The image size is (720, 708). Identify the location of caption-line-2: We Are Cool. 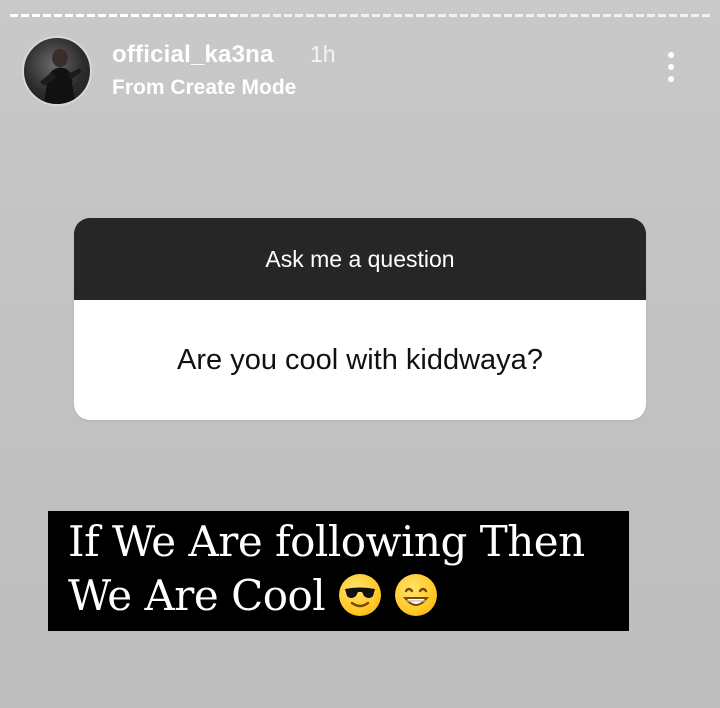
(253, 595).